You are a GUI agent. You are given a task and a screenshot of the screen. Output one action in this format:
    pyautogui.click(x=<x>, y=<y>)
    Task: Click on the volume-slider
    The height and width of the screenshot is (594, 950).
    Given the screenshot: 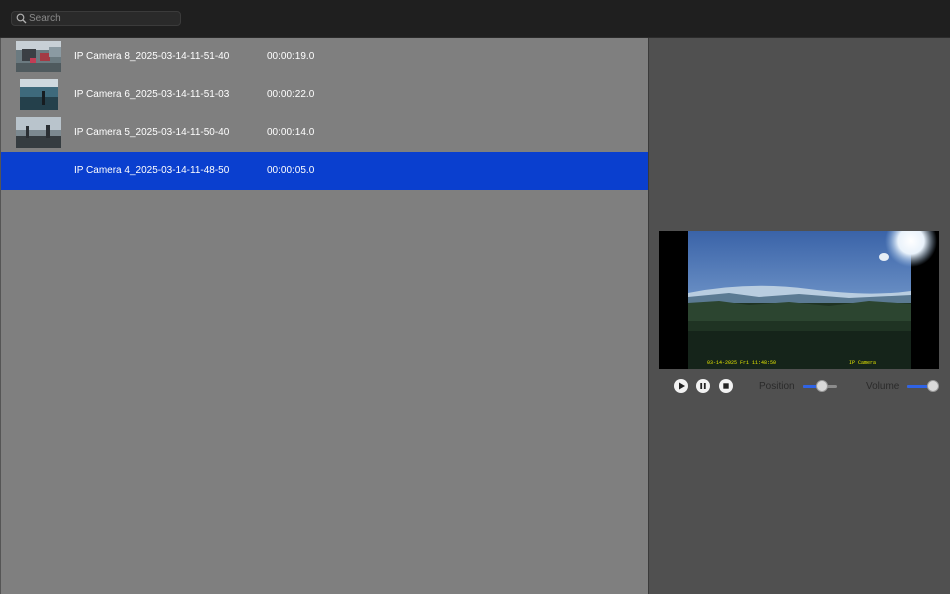 What is the action you would take?
    pyautogui.click(x=923, y=386)
    